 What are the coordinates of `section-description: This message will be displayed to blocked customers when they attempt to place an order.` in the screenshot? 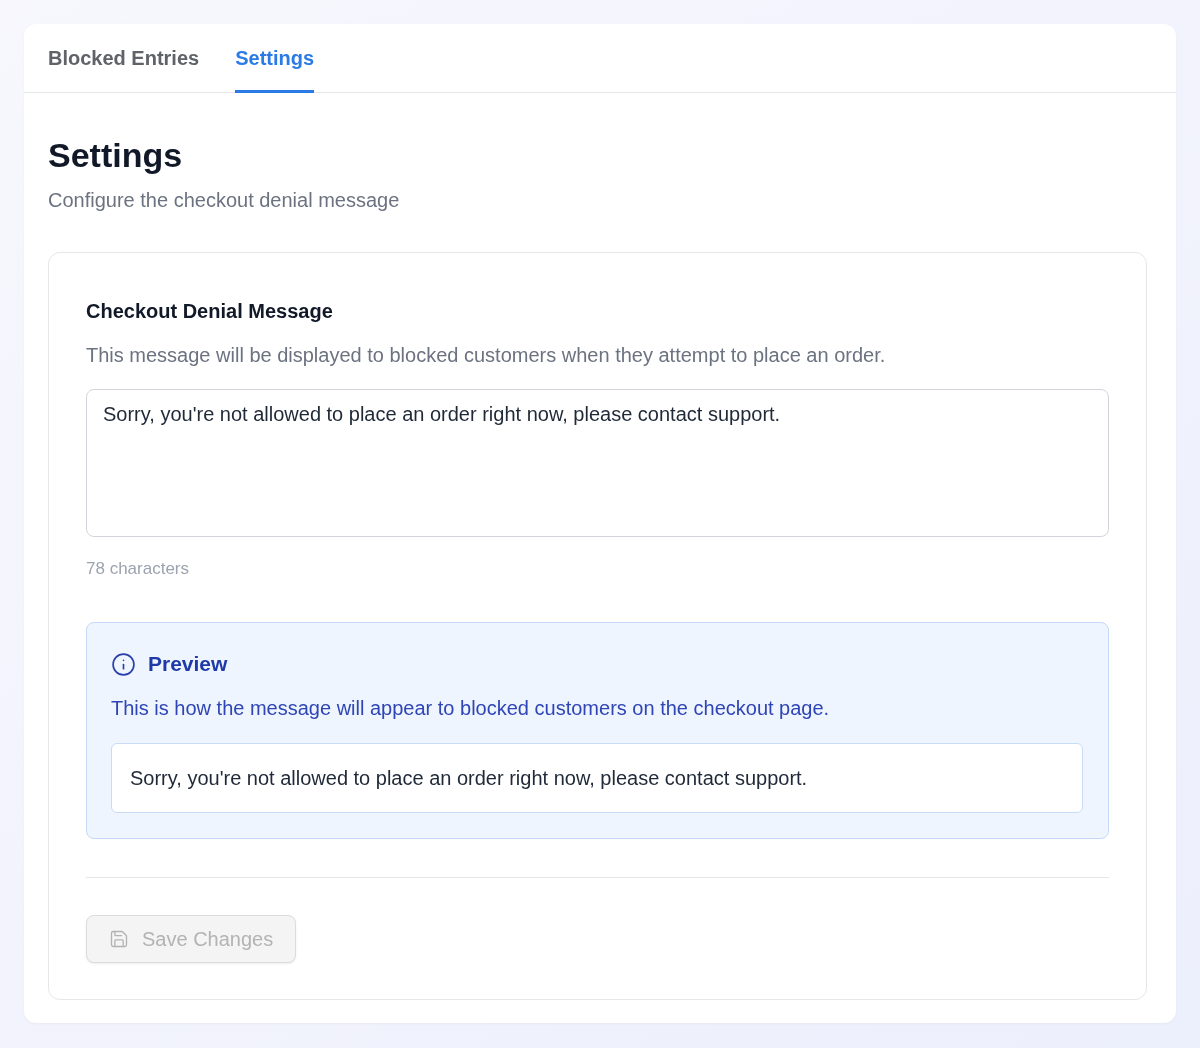 It's located at (486, 355).